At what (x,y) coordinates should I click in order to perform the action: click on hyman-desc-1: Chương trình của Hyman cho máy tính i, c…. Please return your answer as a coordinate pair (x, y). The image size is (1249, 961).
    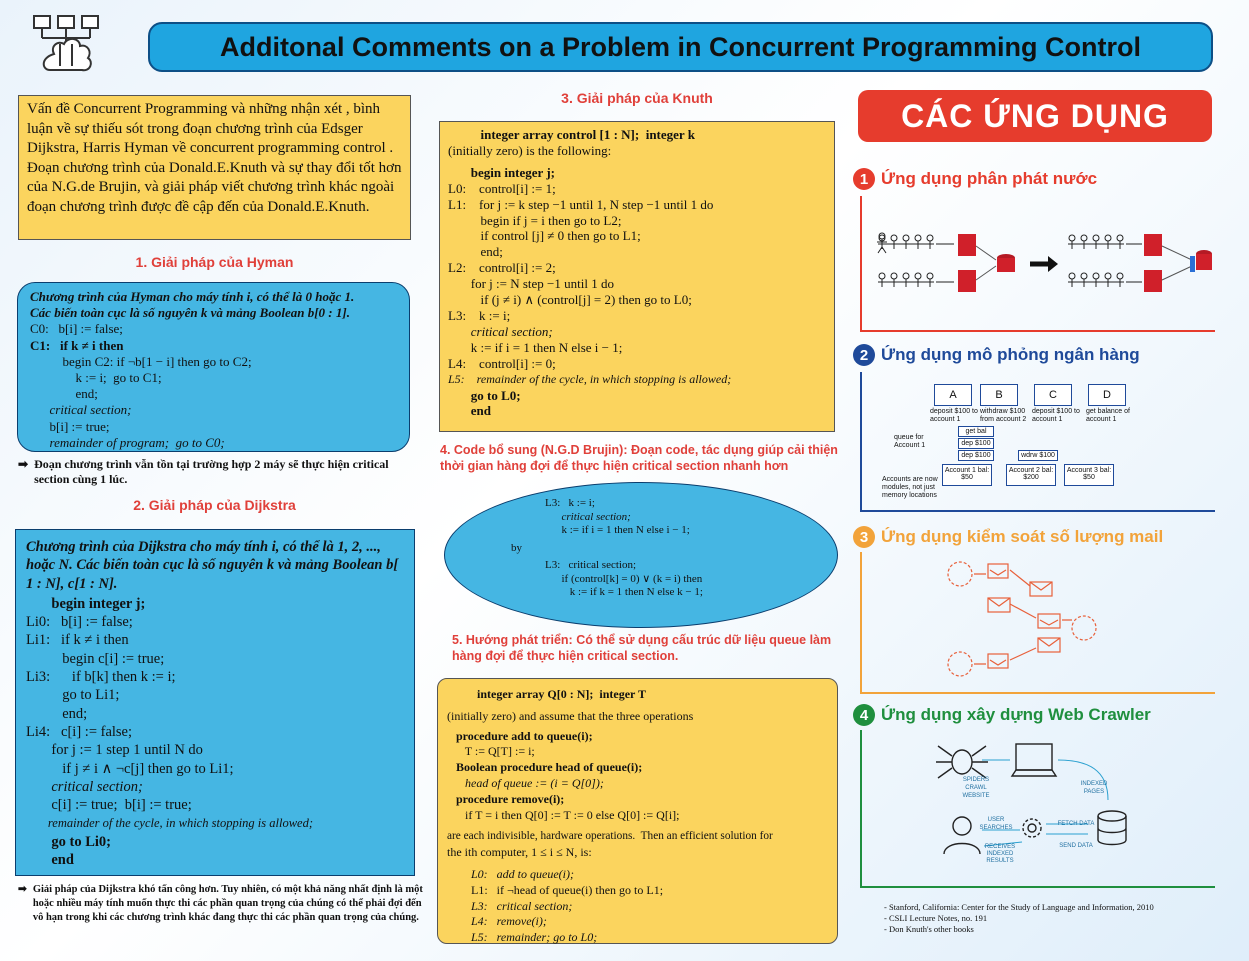
    Looking at the image, I should click on (192, 296).